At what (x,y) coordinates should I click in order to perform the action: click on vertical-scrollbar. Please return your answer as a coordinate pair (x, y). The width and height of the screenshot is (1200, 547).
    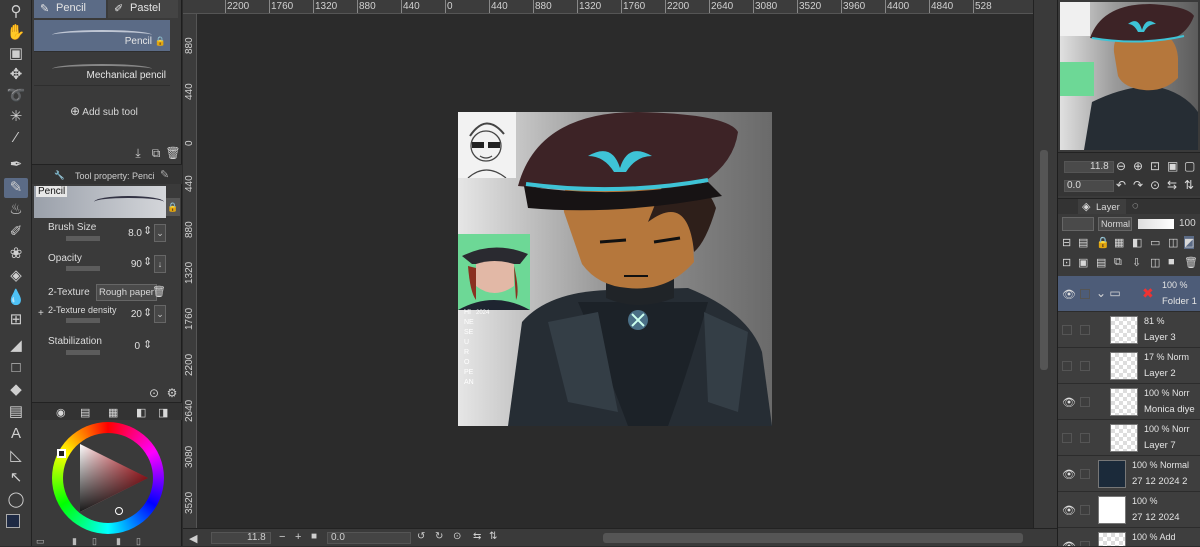
    Looking at the image, I should click on (1045, 264).